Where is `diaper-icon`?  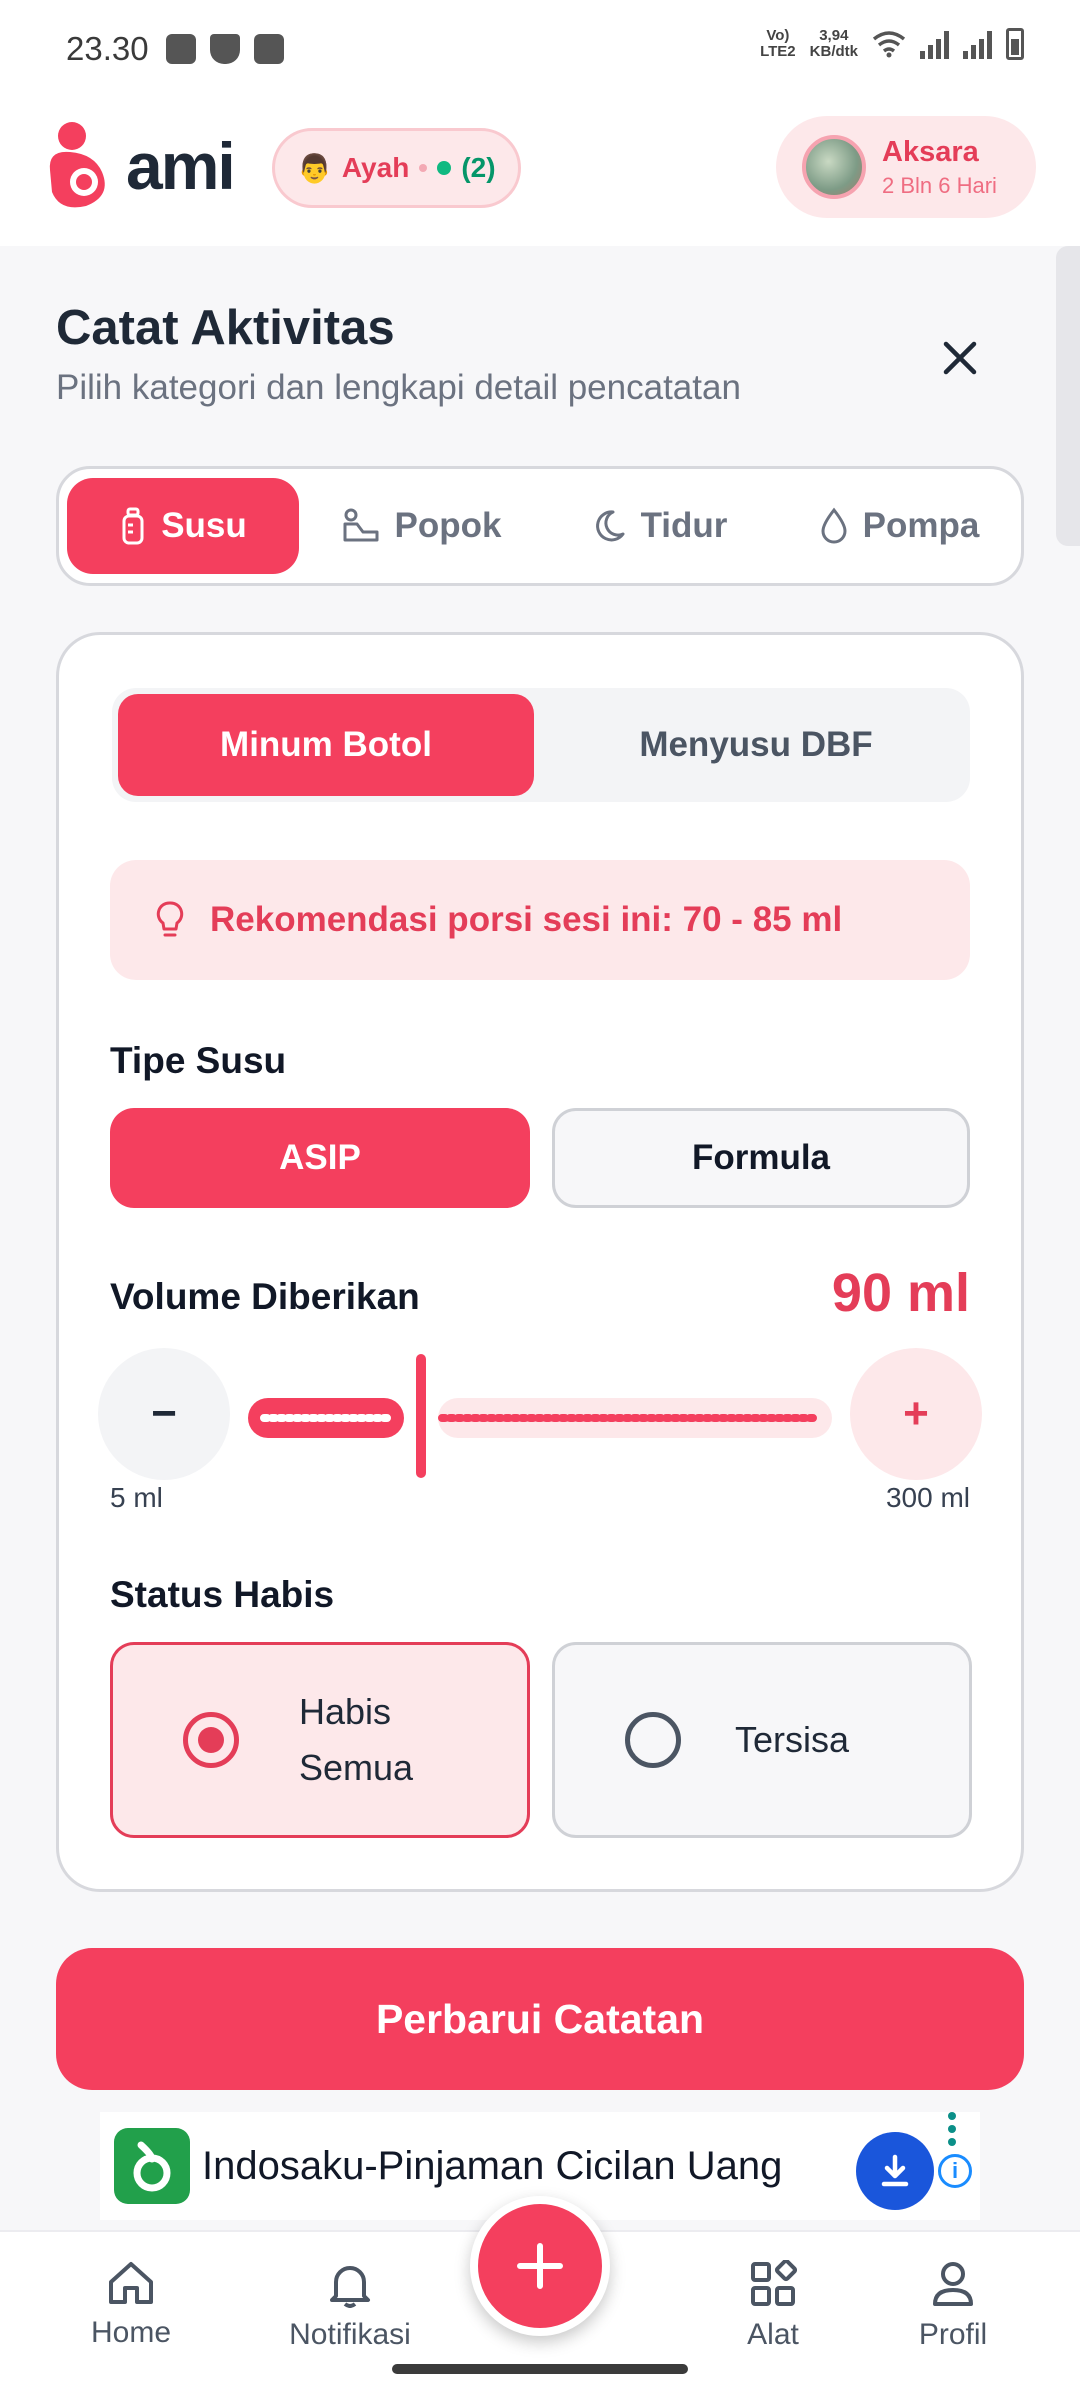
diaper-icon is located at coordinates (361, 525).